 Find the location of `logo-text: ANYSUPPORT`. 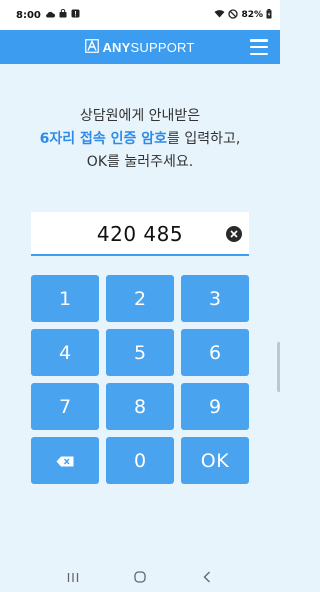

logo-text: ANYSUPPORT is located at coordinates (148, 47).